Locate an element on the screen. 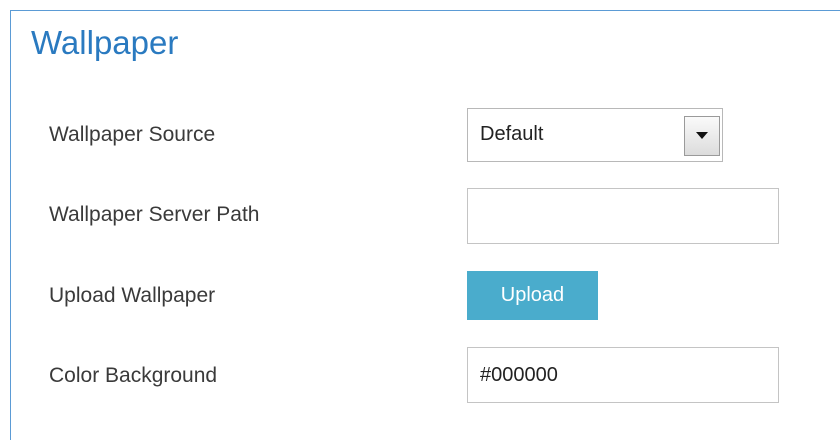 The height and width of the screenshot is (440, 840). chevron-down-icon is located at coordinates (702, 135).